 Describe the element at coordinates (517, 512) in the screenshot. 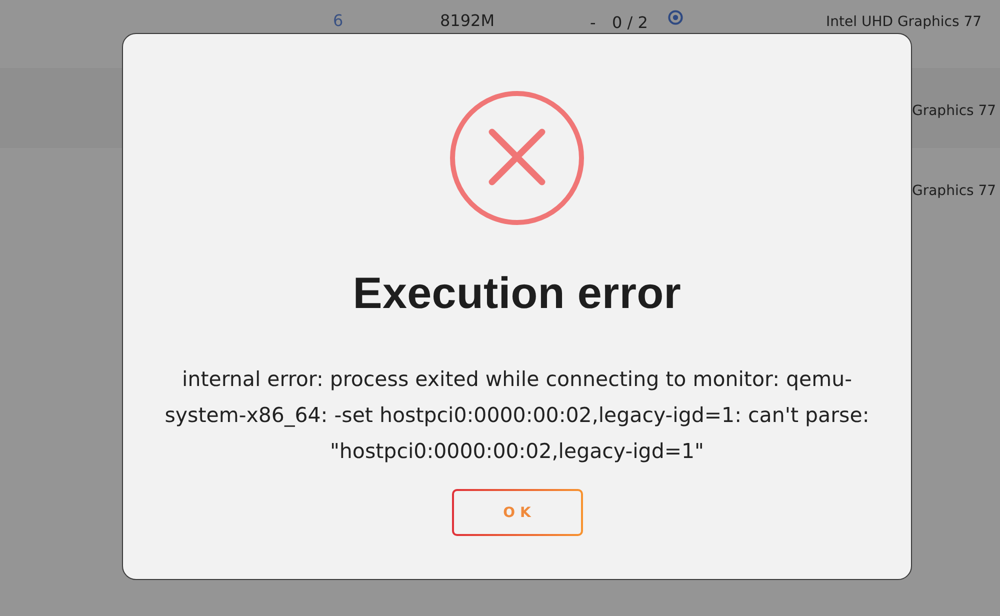

I see `ok-button: OK` at that location.